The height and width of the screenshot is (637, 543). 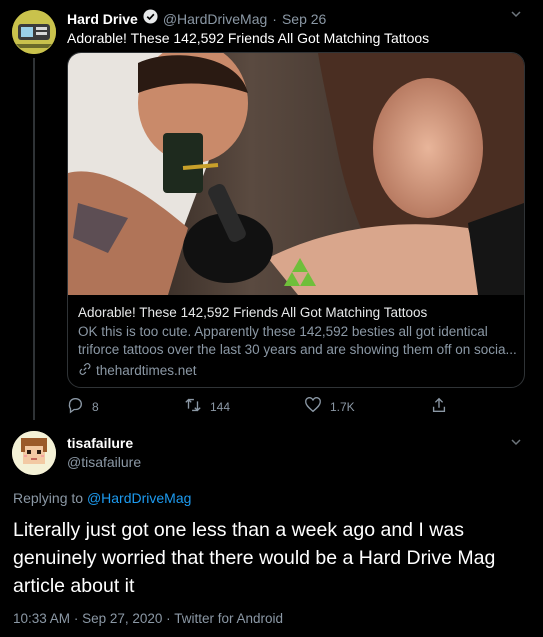 I want to click on tweet-action-bar: 8 144 1.7K, so click(x=261, y=406).